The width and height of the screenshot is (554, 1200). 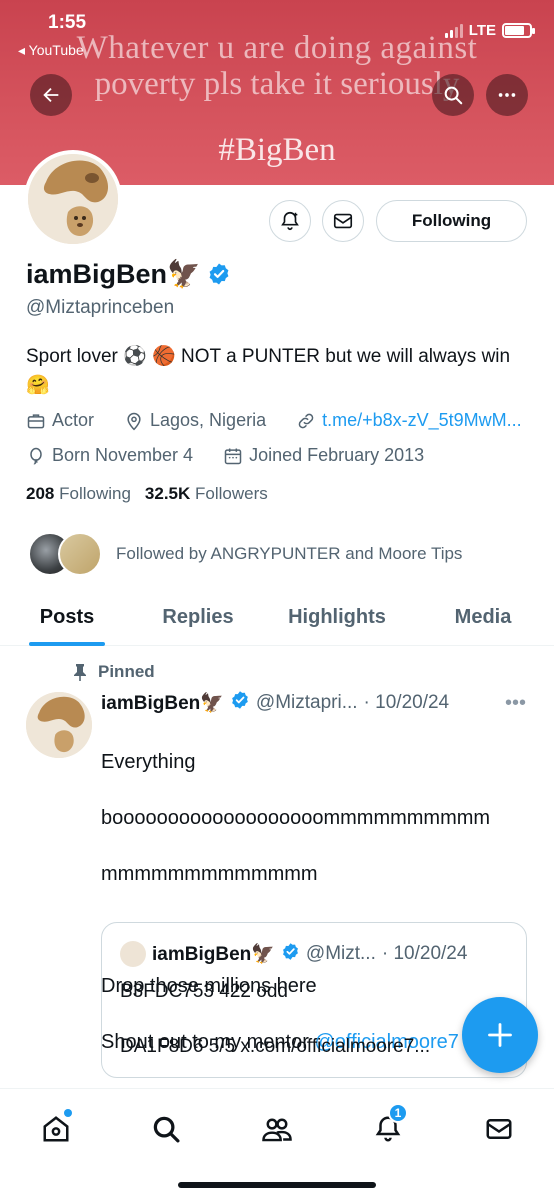 What do you see at coordinates (306, 420) in the screenshot?
I see `link-icon` at bounding box center [306, 420].